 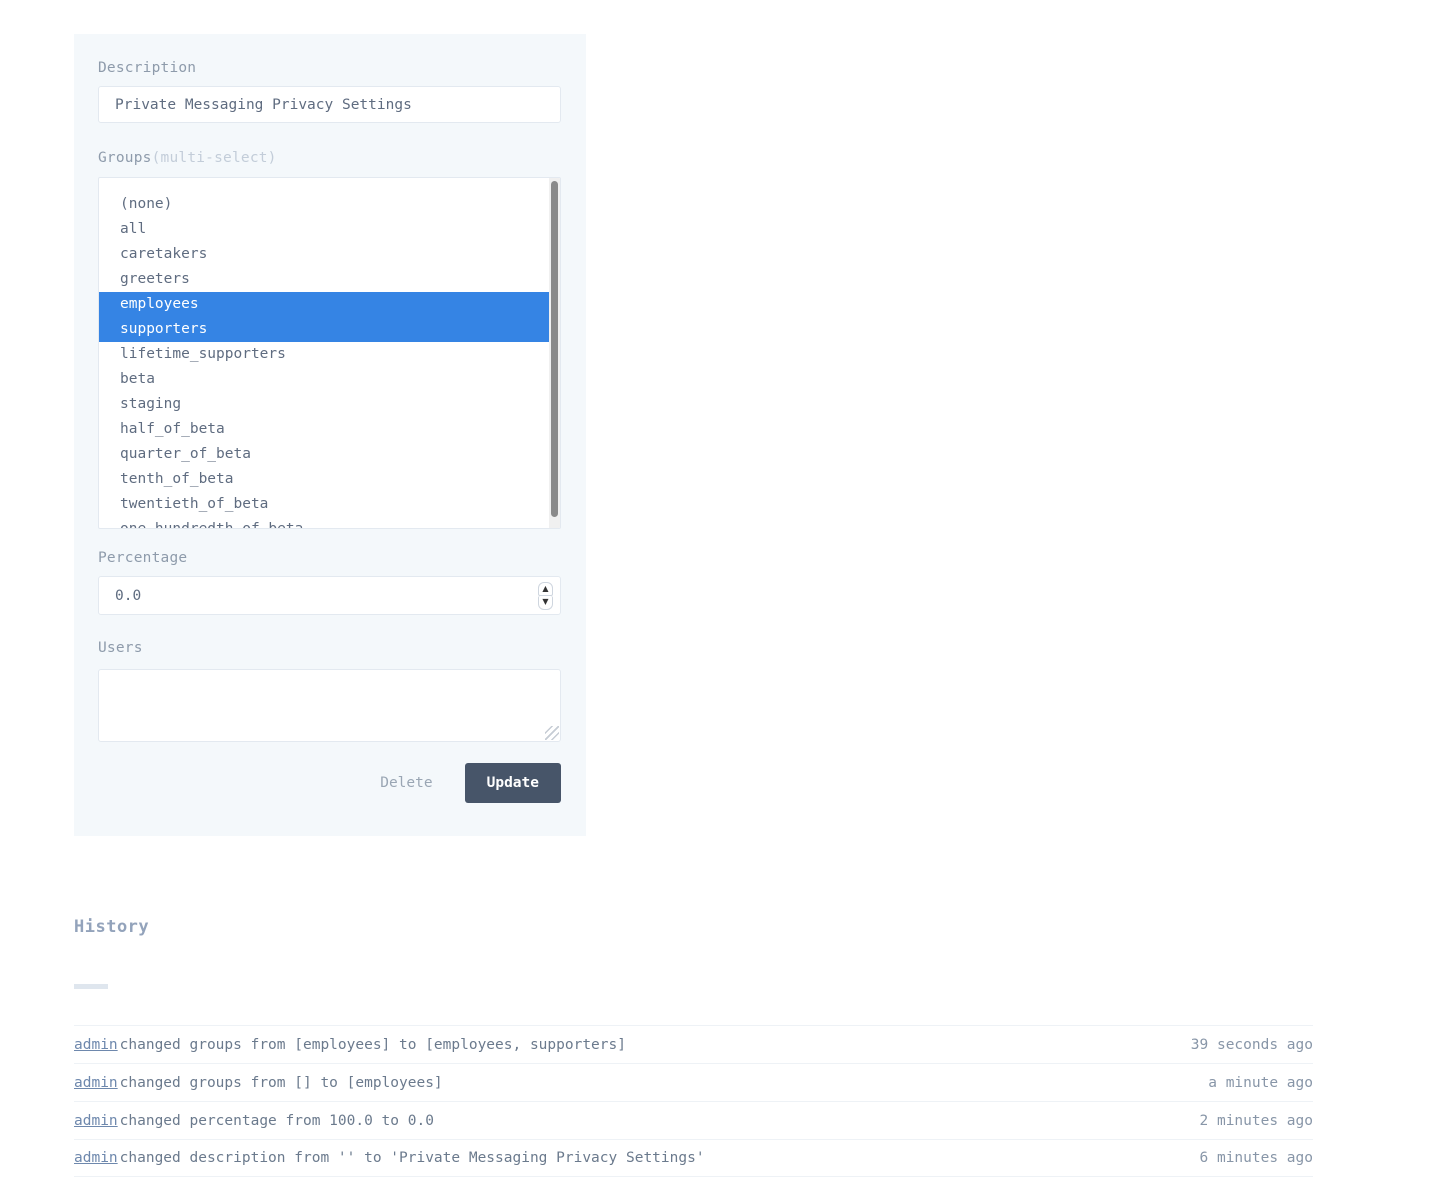 I want to click on groups-option: half_of_beta, so click(x=324, y=429).